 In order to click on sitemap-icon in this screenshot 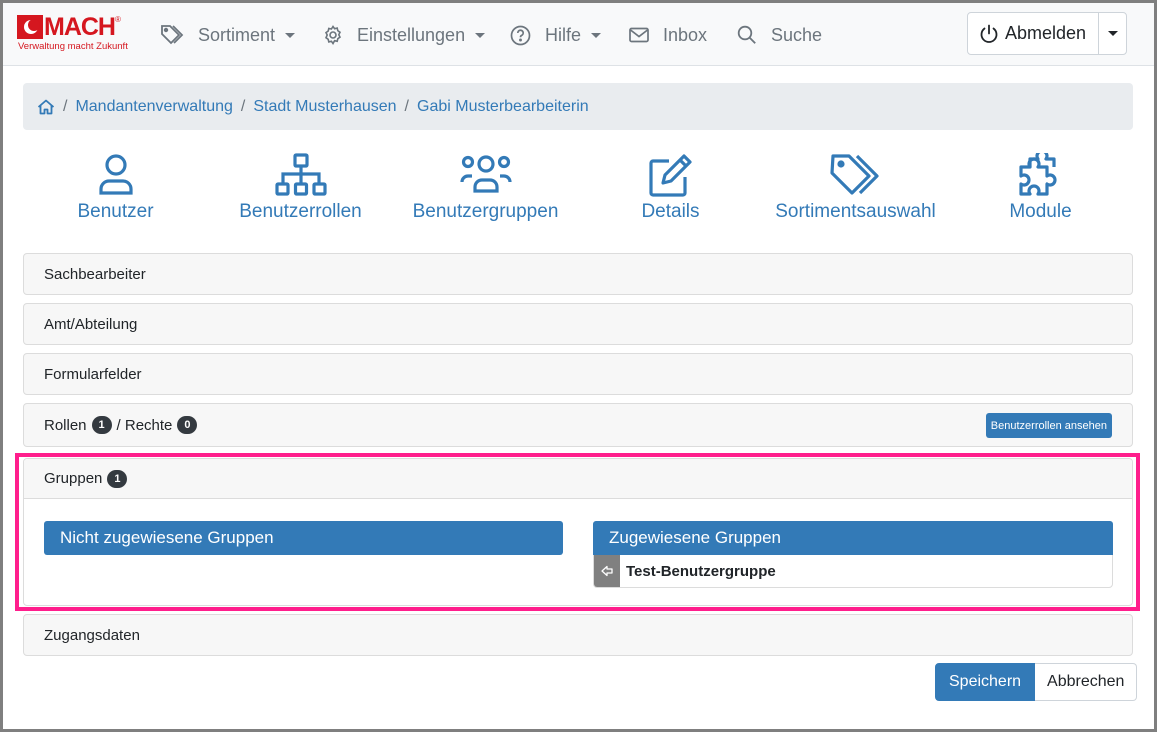, I will do `click(300, 174)`.